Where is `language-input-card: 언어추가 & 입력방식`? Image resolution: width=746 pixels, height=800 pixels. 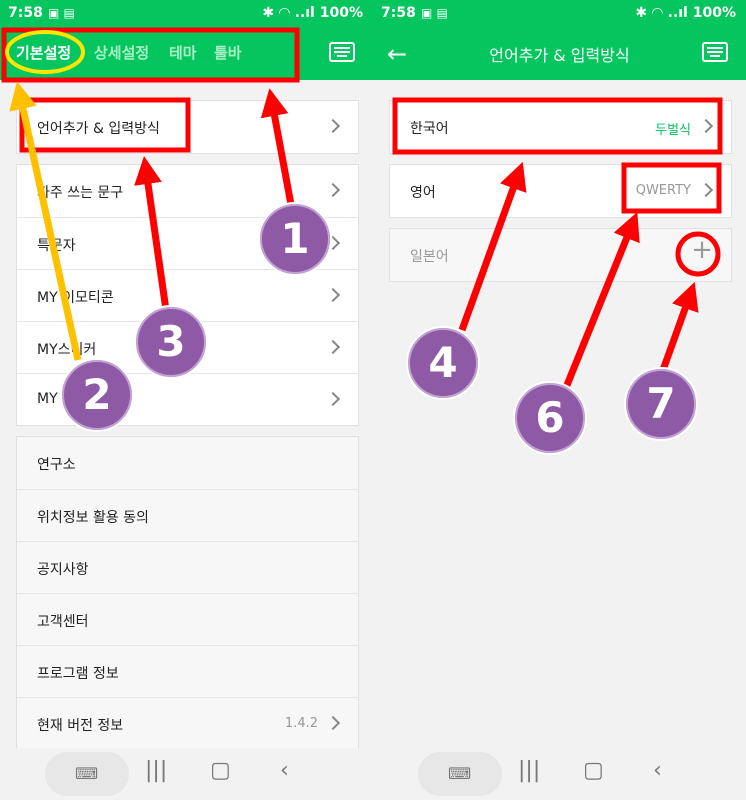
language-input-card: 언어추가 & 입력방식 is located at coordinates (187, 127).